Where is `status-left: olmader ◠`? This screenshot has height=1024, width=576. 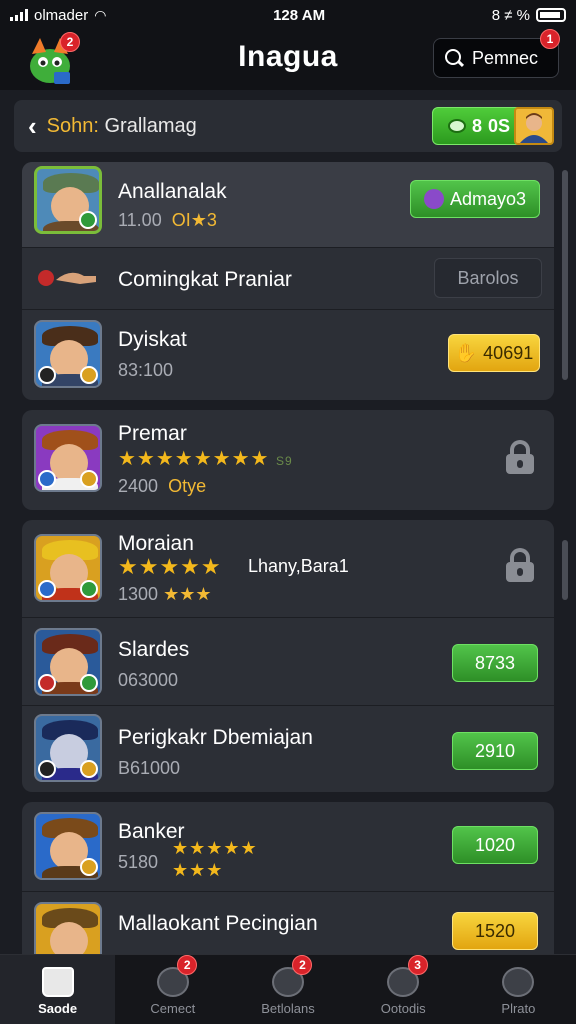 status-left: olmader ◠ is located at coordinates (58, 15).